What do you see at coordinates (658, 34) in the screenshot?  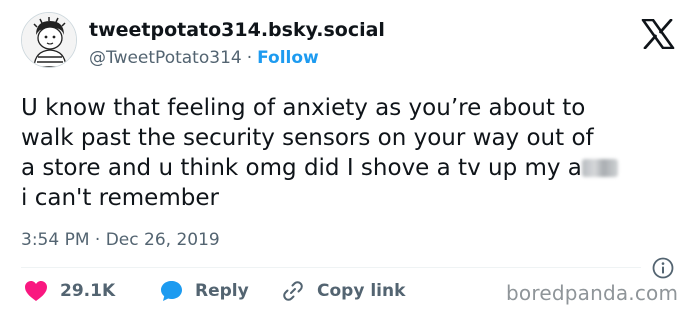 I see `x-logo-icon` at bounding box center [658, 34].